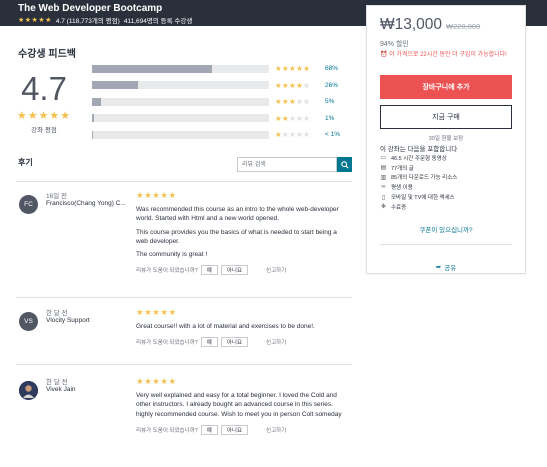  Describe the element at coordinates (385, 55) in the screenshot. I see `alarm-clock-icon: ⏰` at that location.